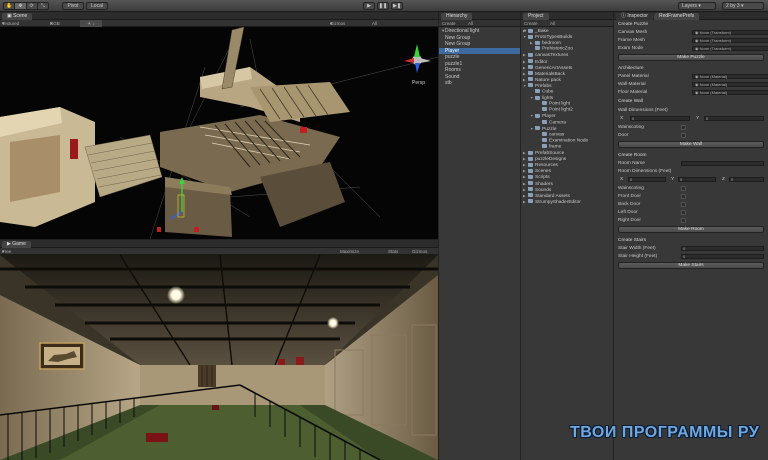 This screenshot has width=768, height=460. I want to click on project-item: ▶ Sounds, so click(537, 190).